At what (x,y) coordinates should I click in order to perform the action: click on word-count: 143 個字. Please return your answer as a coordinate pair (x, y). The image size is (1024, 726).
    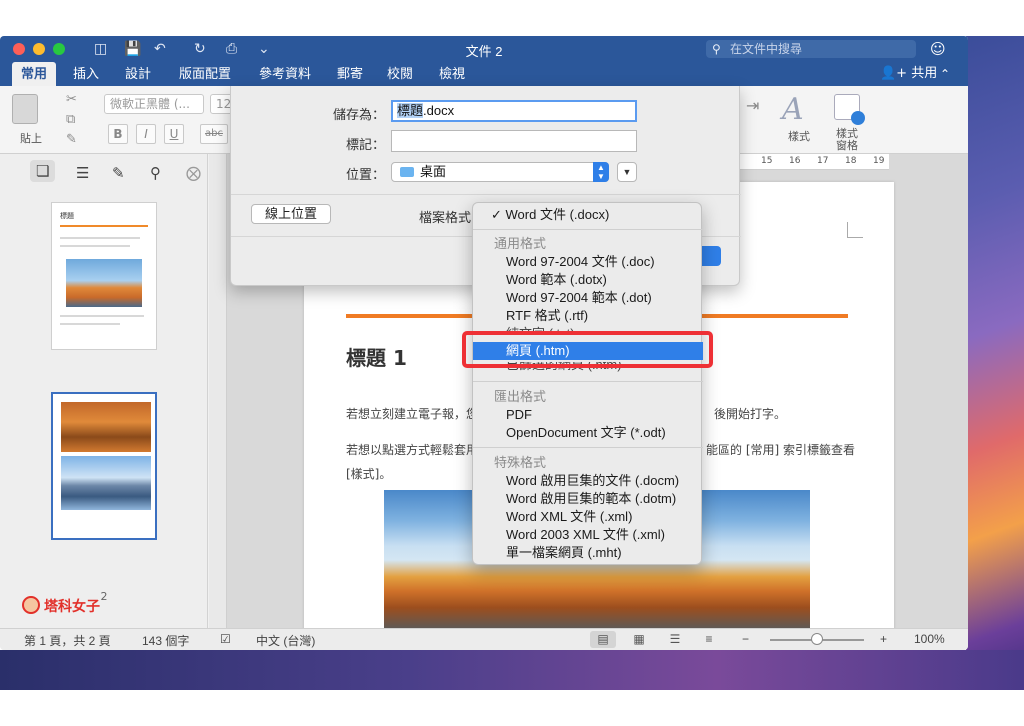
    Looking at the image, I should click on (165, 640).